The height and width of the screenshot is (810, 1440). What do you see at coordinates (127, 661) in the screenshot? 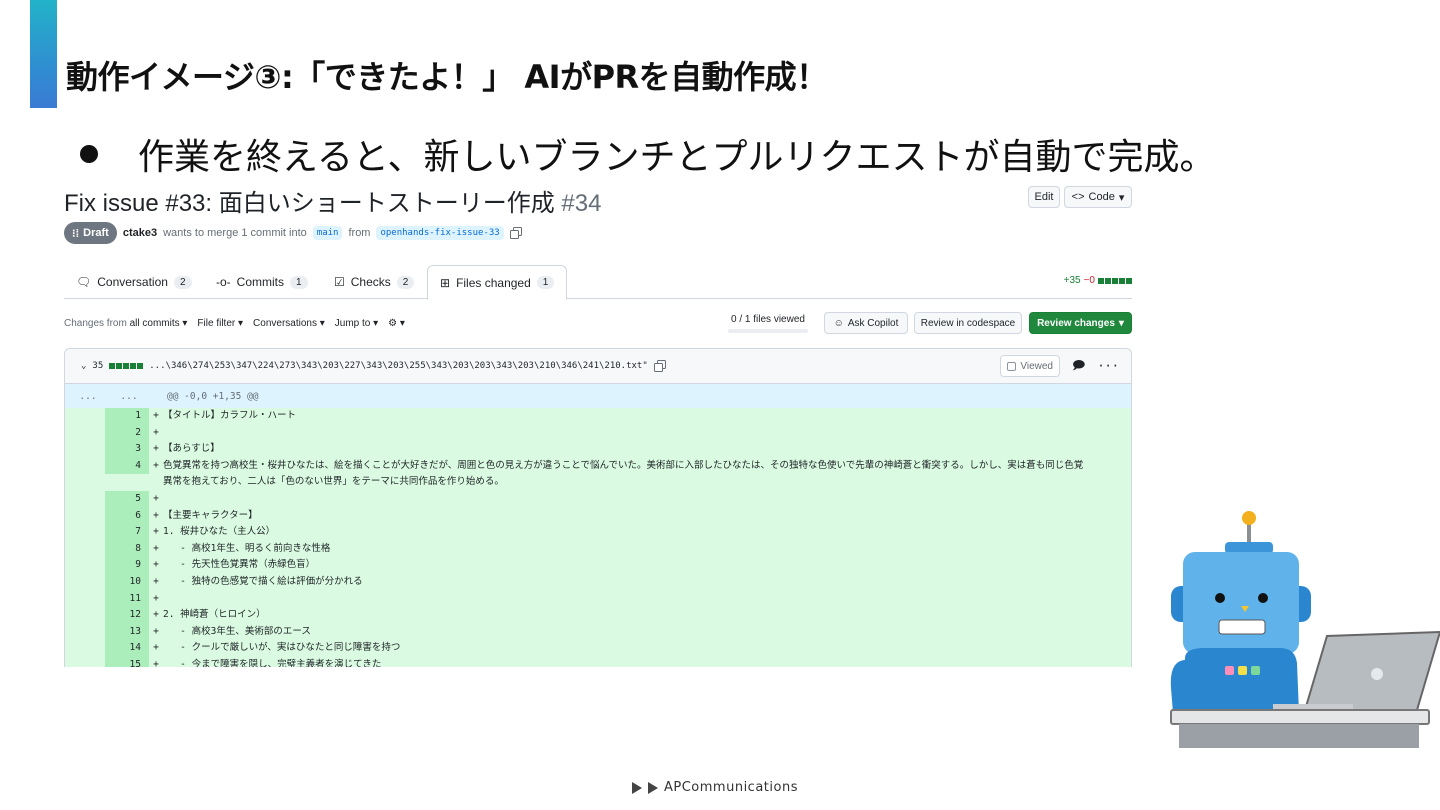
I see `new-line-number: 15` at bounding box center [127, 661].